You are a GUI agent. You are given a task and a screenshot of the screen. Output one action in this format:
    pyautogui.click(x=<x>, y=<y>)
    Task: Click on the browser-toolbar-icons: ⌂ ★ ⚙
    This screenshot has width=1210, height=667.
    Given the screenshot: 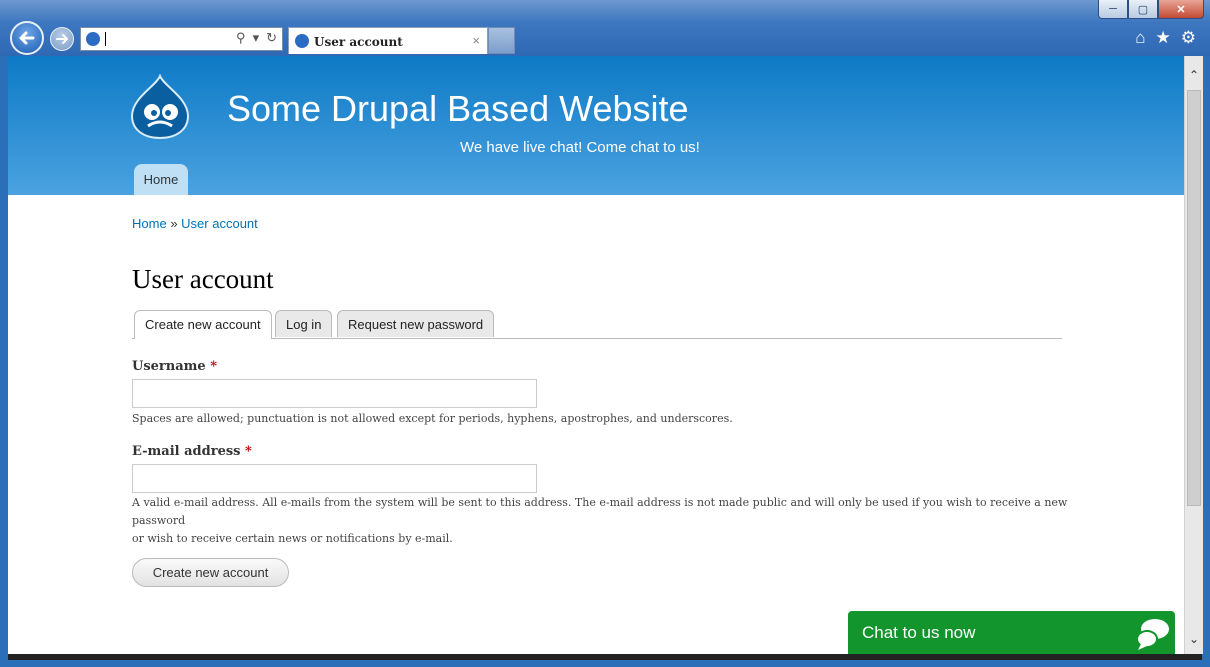 What is the action you would take?
    pyautogui.click(x=1165, y=38)
    